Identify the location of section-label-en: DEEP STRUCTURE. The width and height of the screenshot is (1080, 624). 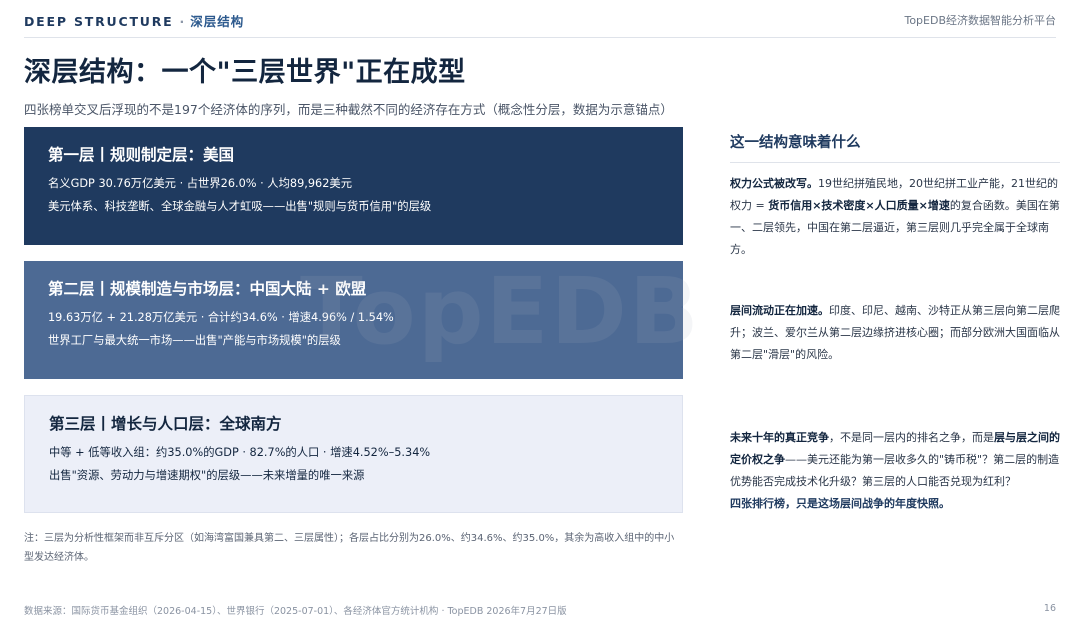
(99, 21).